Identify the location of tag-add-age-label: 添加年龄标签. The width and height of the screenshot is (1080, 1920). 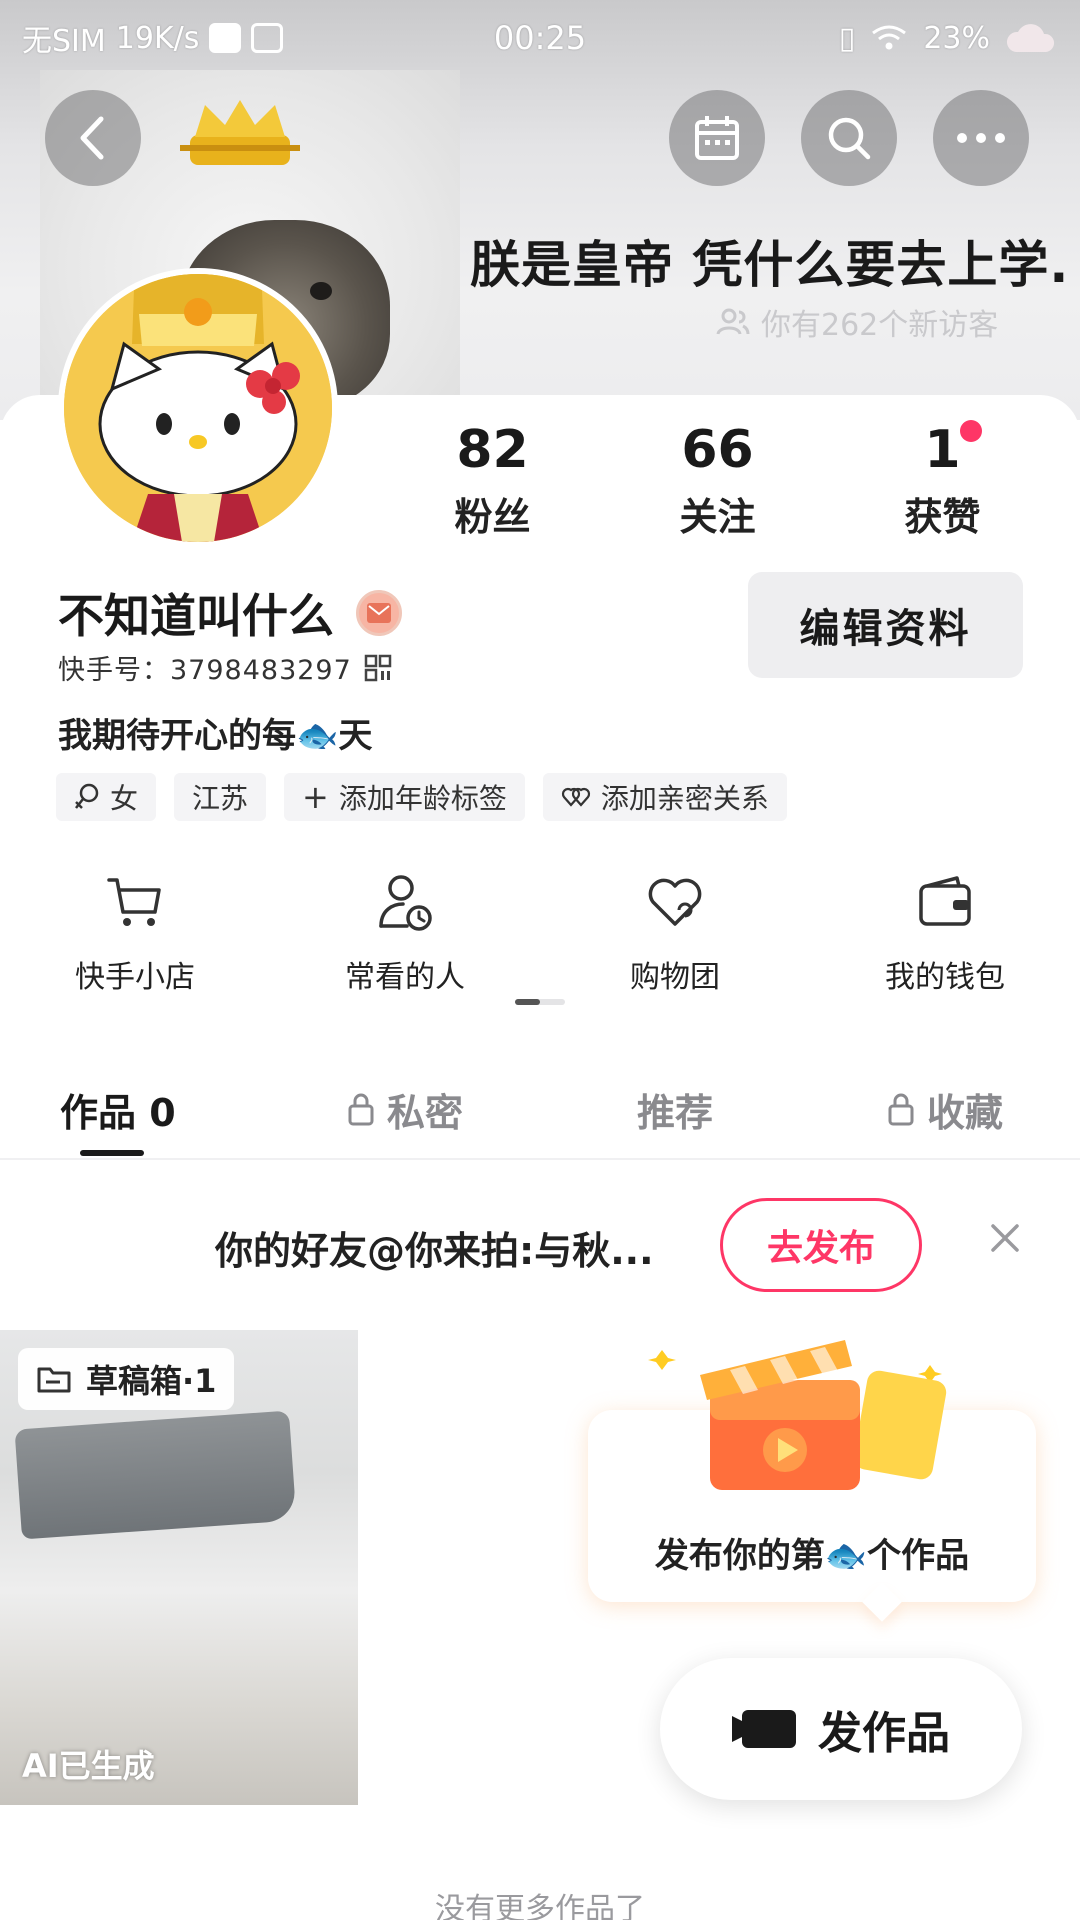
(422, 798).